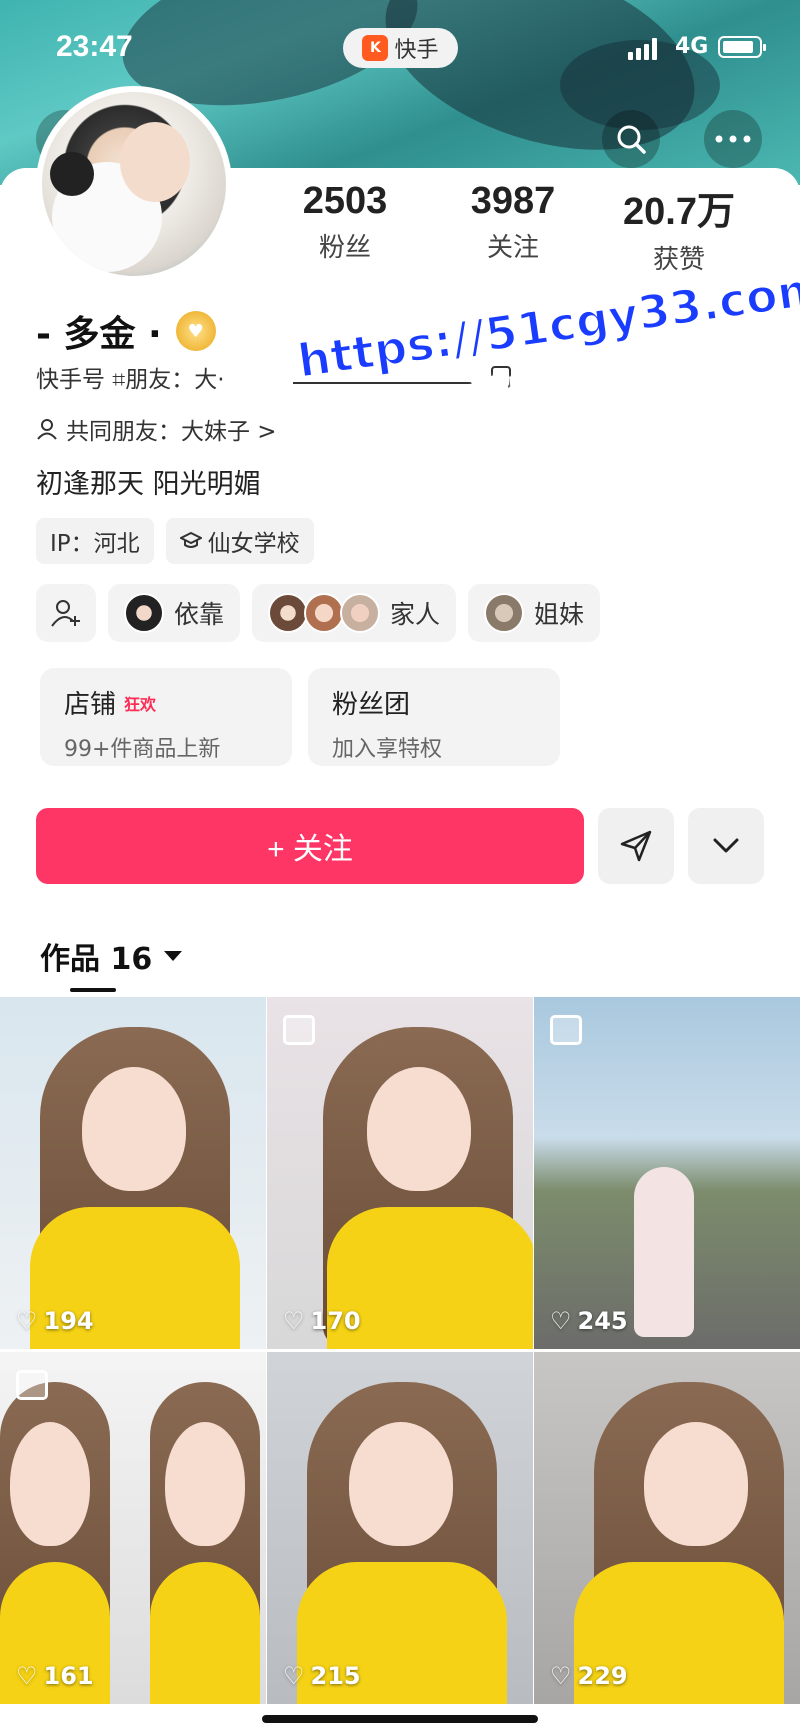 The width and height of the screenshot is (800, 1733). I want to click on post-tile: ♡ 161, so click(133, 1528).